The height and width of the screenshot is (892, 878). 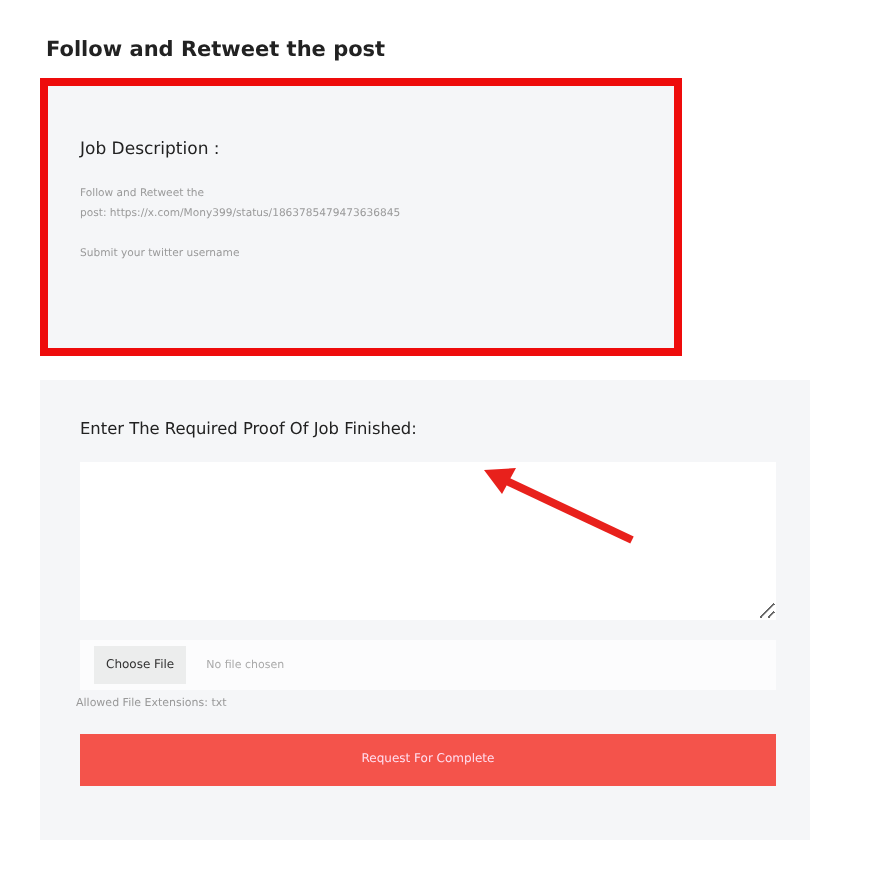 I want to click on page-title: Follow and Retweet the post, so click(x=216, y=51).